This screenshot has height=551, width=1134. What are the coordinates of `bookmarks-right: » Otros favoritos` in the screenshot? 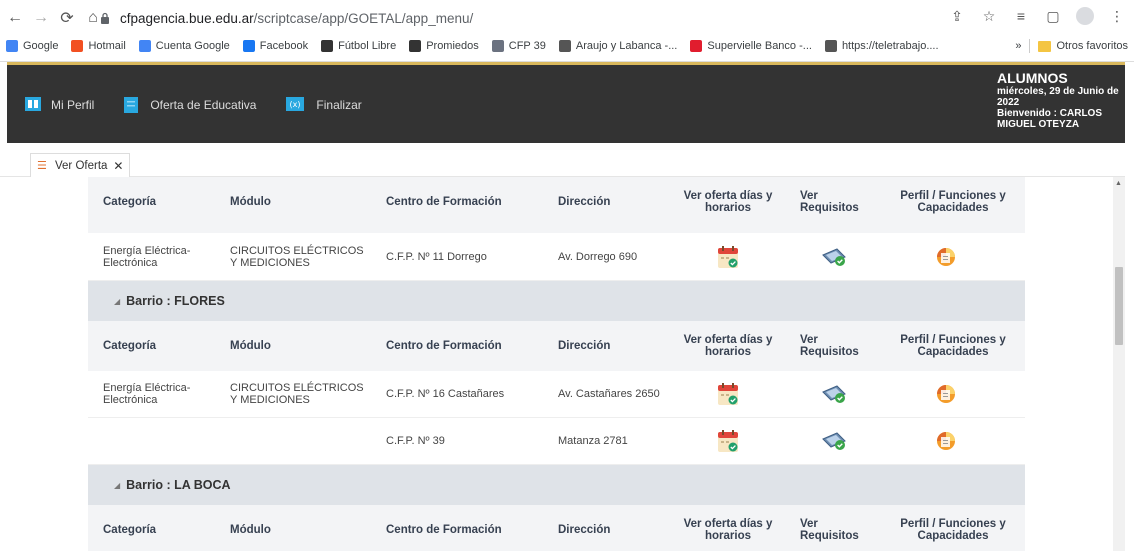 It's located at (1071, 46).